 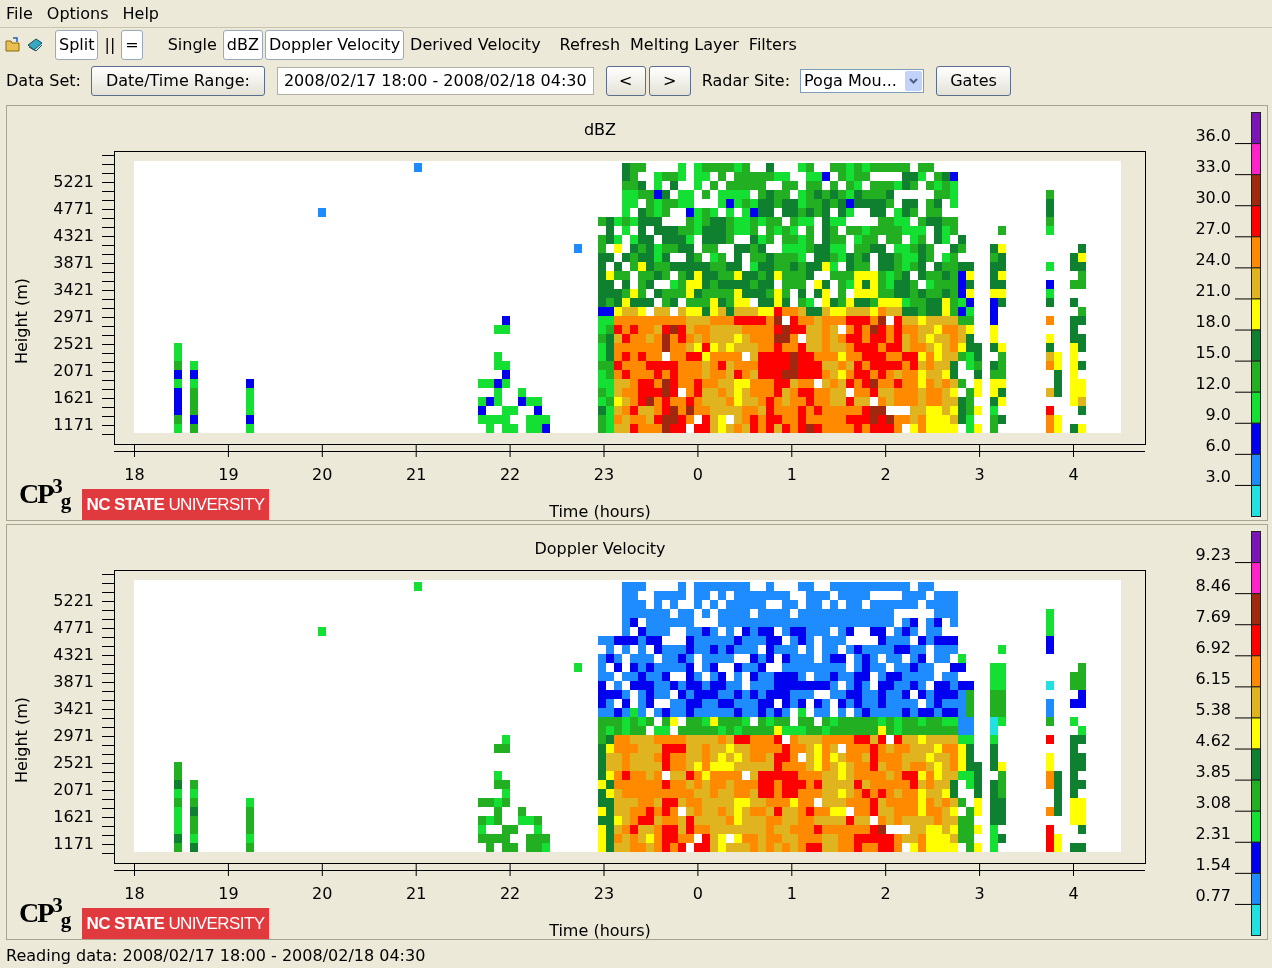 I want to click on colorbar-label: 3.0, so click(x=1218, y=477).